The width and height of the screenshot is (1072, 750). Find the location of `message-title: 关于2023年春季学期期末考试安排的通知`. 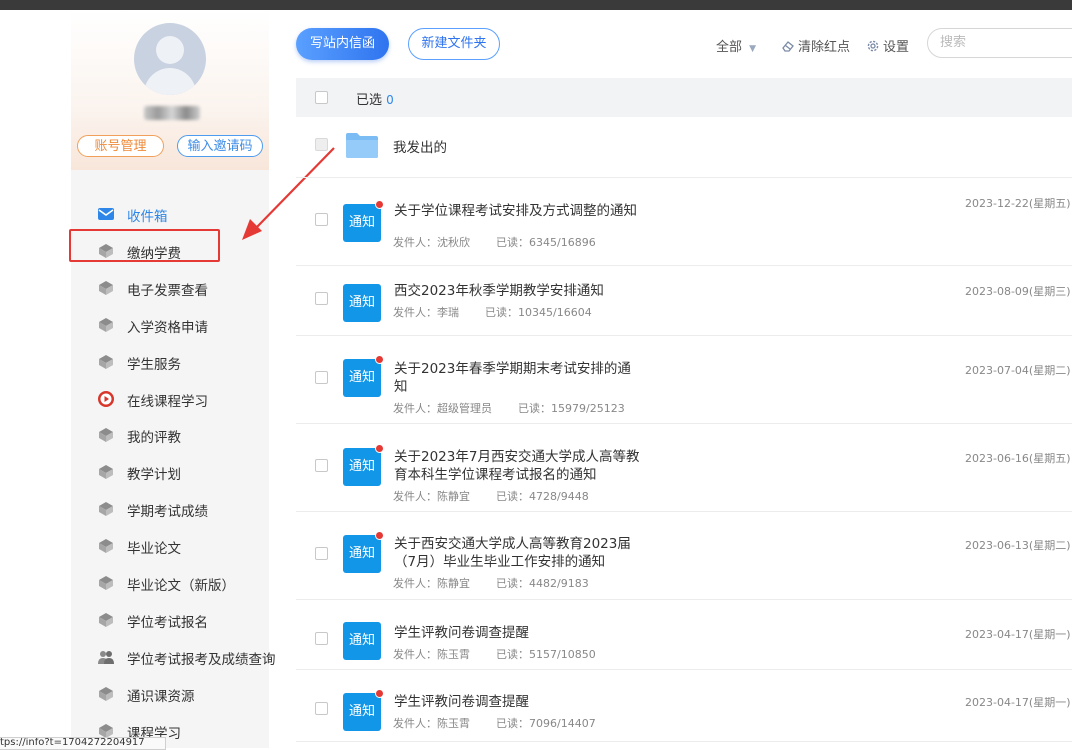

message-title: 关于2023年春季学期期末考试安排的通知 is located at coordinates (519, 378).